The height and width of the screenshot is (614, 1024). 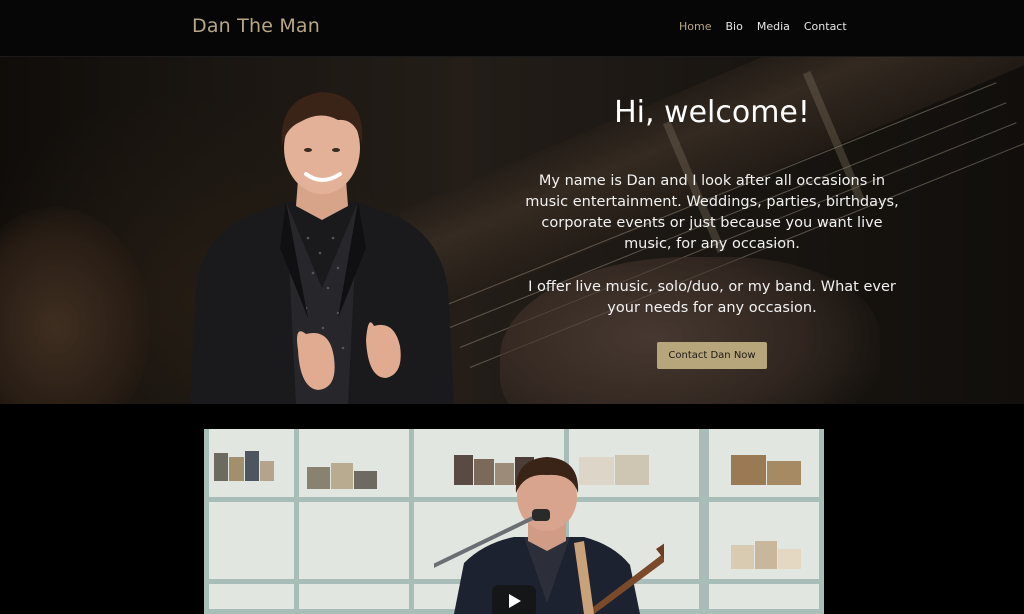 What do you see at coordinates (549, 535) in the screenshot?
I see `video-performer-image` at bounding box center [549, 535].